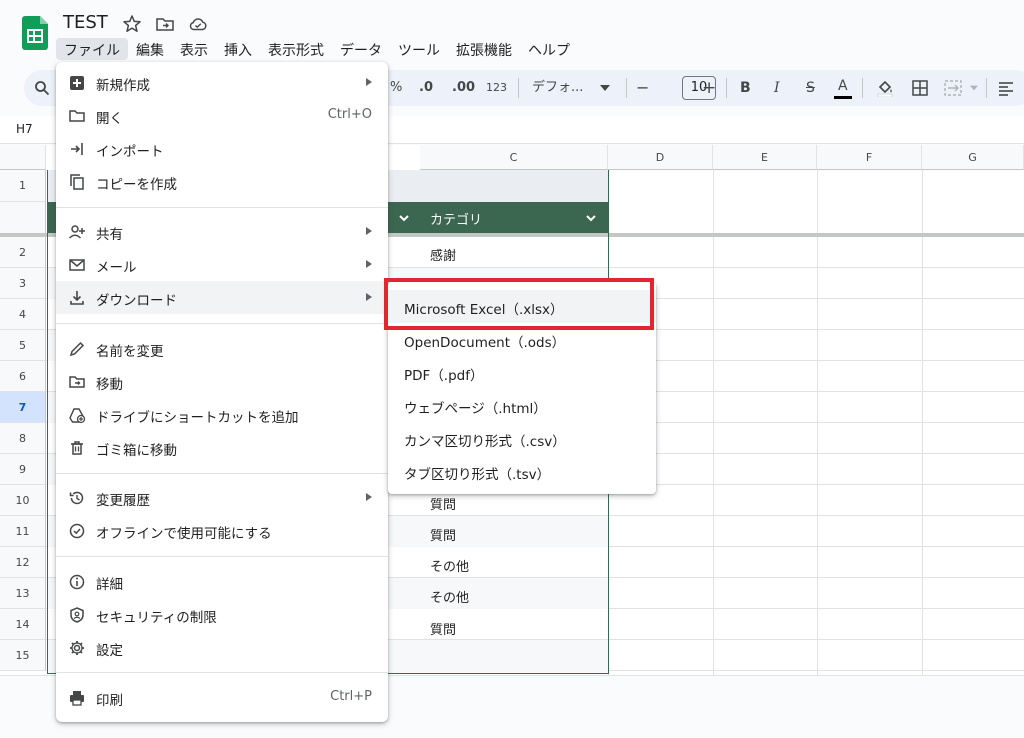 Image resolution: width=1024 pixels, height=738 pixels. Describe the element at coordinates (369, 82) in the screenshot. I see `submenu-arrow-icon` at that location.